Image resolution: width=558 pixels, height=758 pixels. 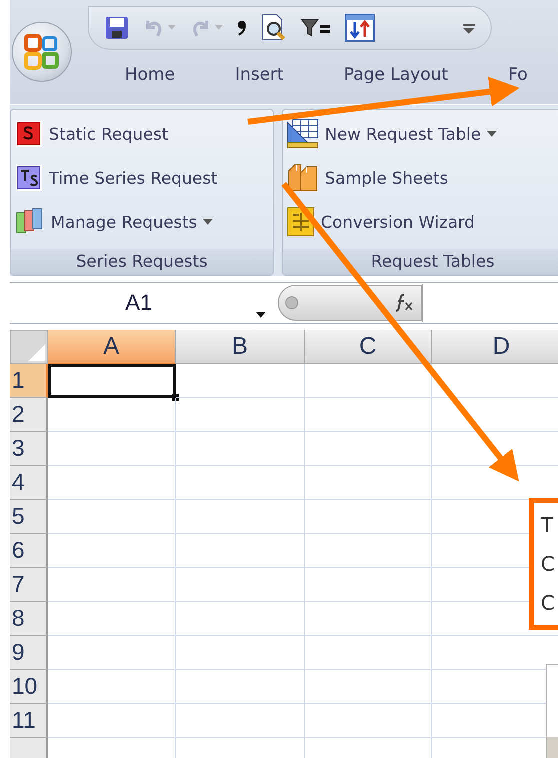 I want to click on ribbon-tab: Insert, so click(x=259, y=75).